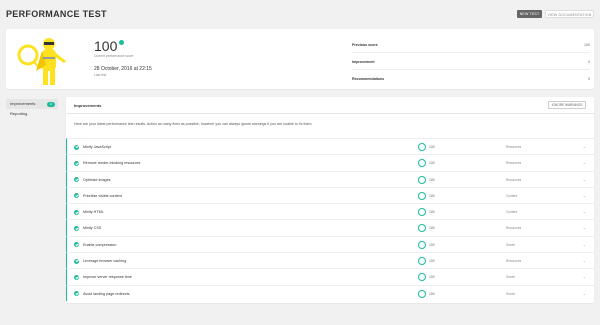 The width and height of the screenshot is (600, 325). I want to click on score-check-icon, so click(121, 42).